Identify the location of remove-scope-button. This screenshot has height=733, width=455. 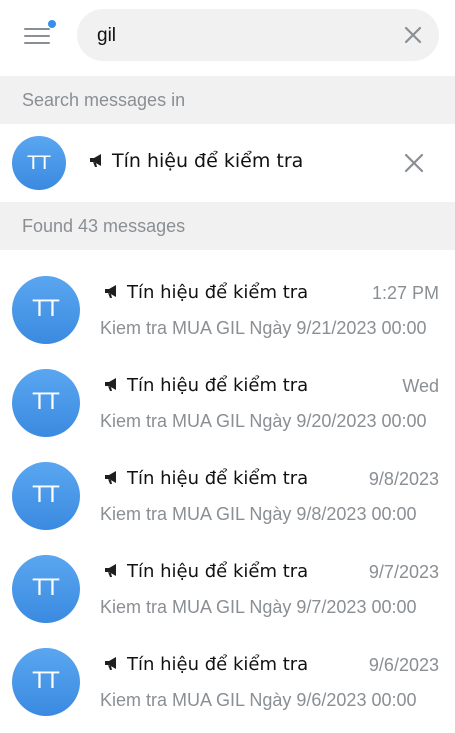
(414, 163).